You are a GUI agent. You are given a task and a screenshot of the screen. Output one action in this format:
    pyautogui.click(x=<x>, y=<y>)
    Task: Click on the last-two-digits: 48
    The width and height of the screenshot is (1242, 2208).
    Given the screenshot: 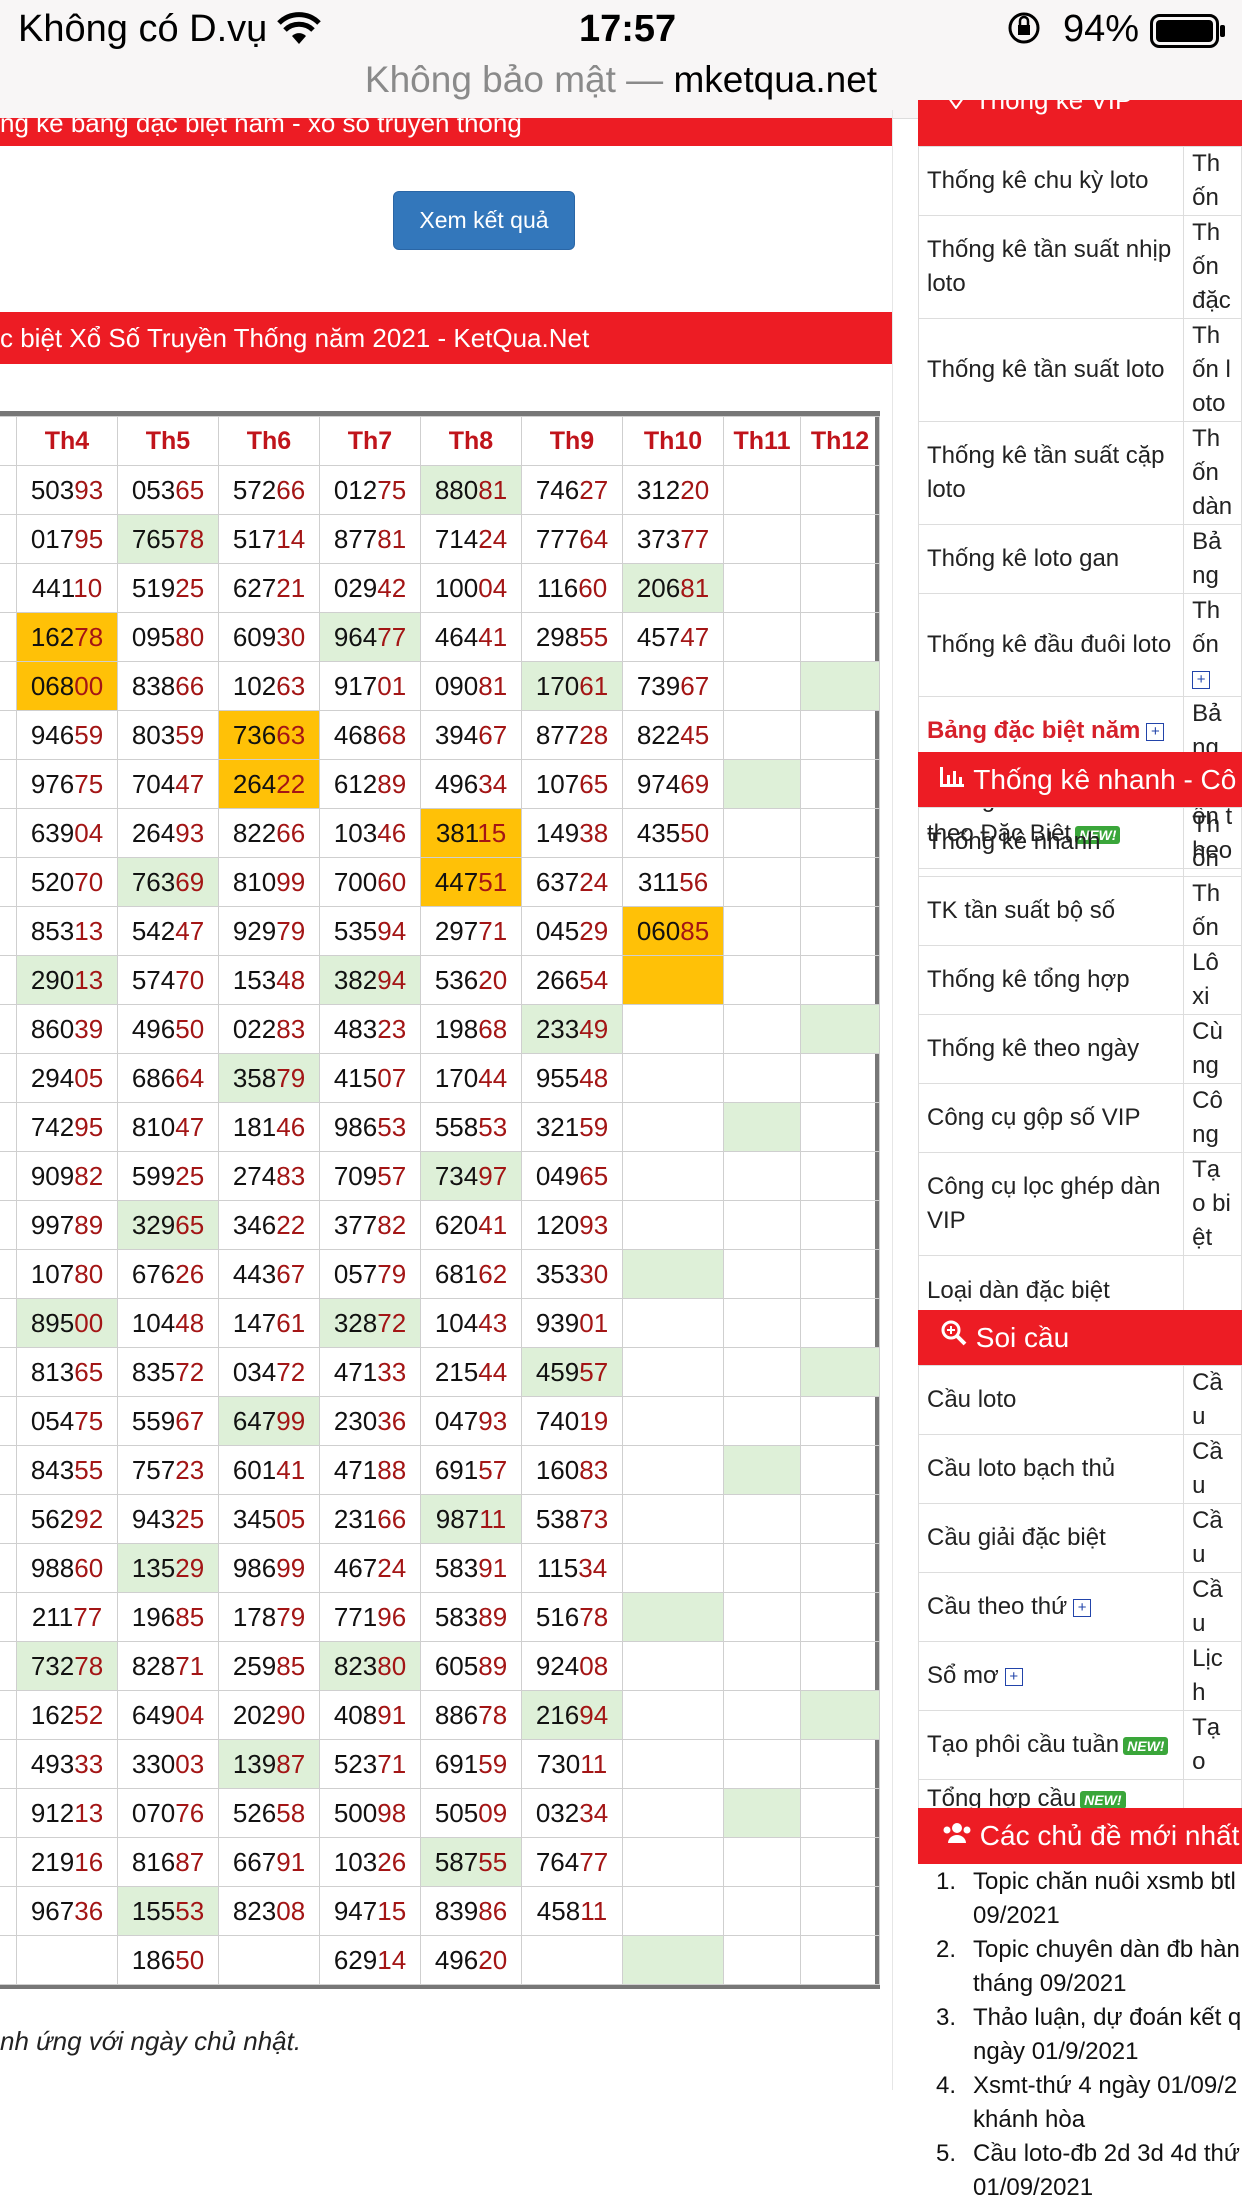 What is the action you would take?
    pyautogui.click(x=190, y=1322)
    